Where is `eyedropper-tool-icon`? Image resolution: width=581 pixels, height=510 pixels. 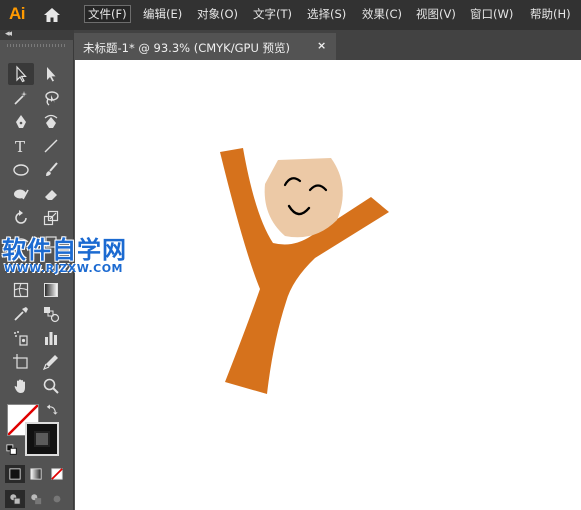 eyedropper-tool-icon is located at coordinates (21, 314).